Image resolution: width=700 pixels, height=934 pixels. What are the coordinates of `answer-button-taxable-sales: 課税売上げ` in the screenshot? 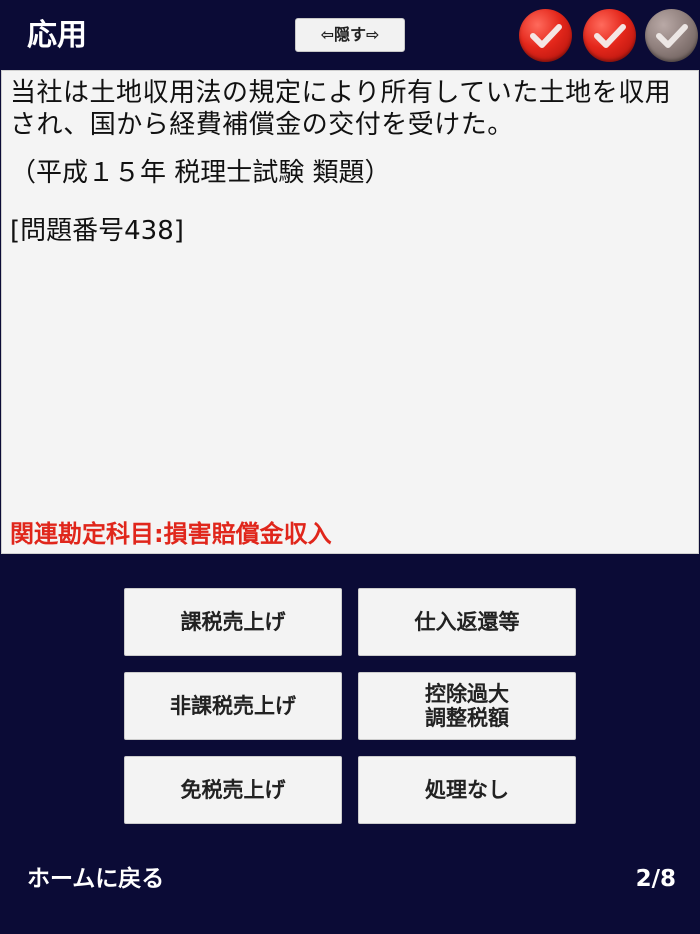 It's located at (233, 622).